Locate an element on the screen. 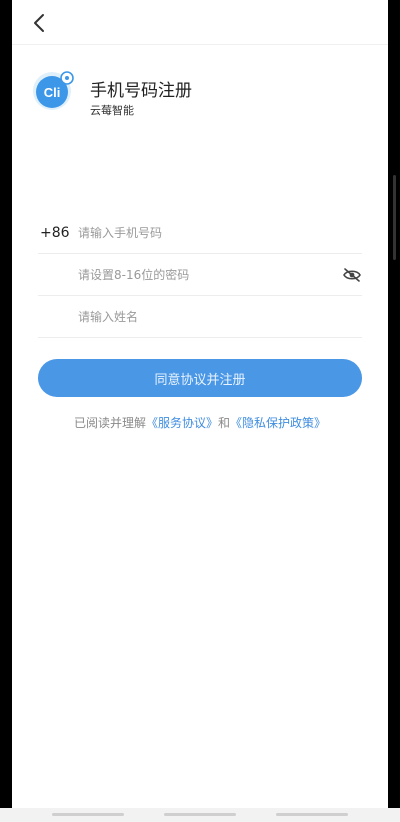 The width and height of the screenshot is (400, 822). app-logo: Cli is located at coordinates (55, 91).